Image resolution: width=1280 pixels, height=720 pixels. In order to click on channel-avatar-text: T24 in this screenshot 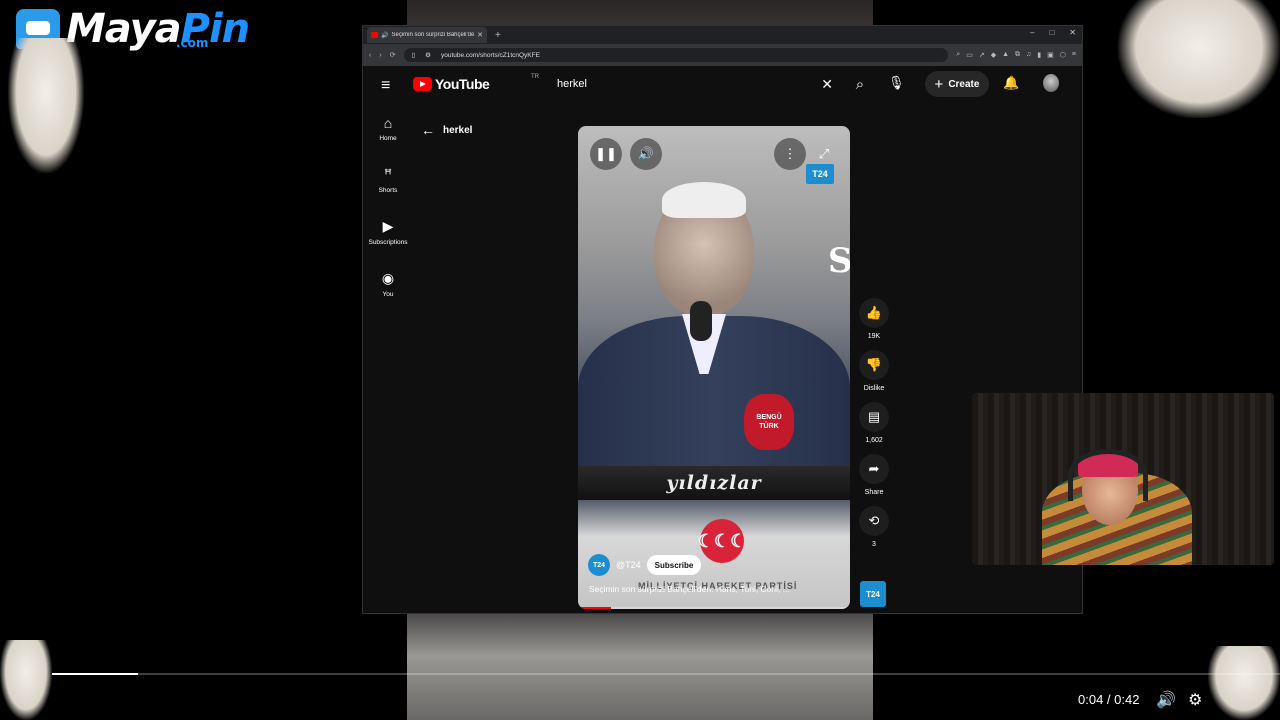, I will do `click(599, 565)`.